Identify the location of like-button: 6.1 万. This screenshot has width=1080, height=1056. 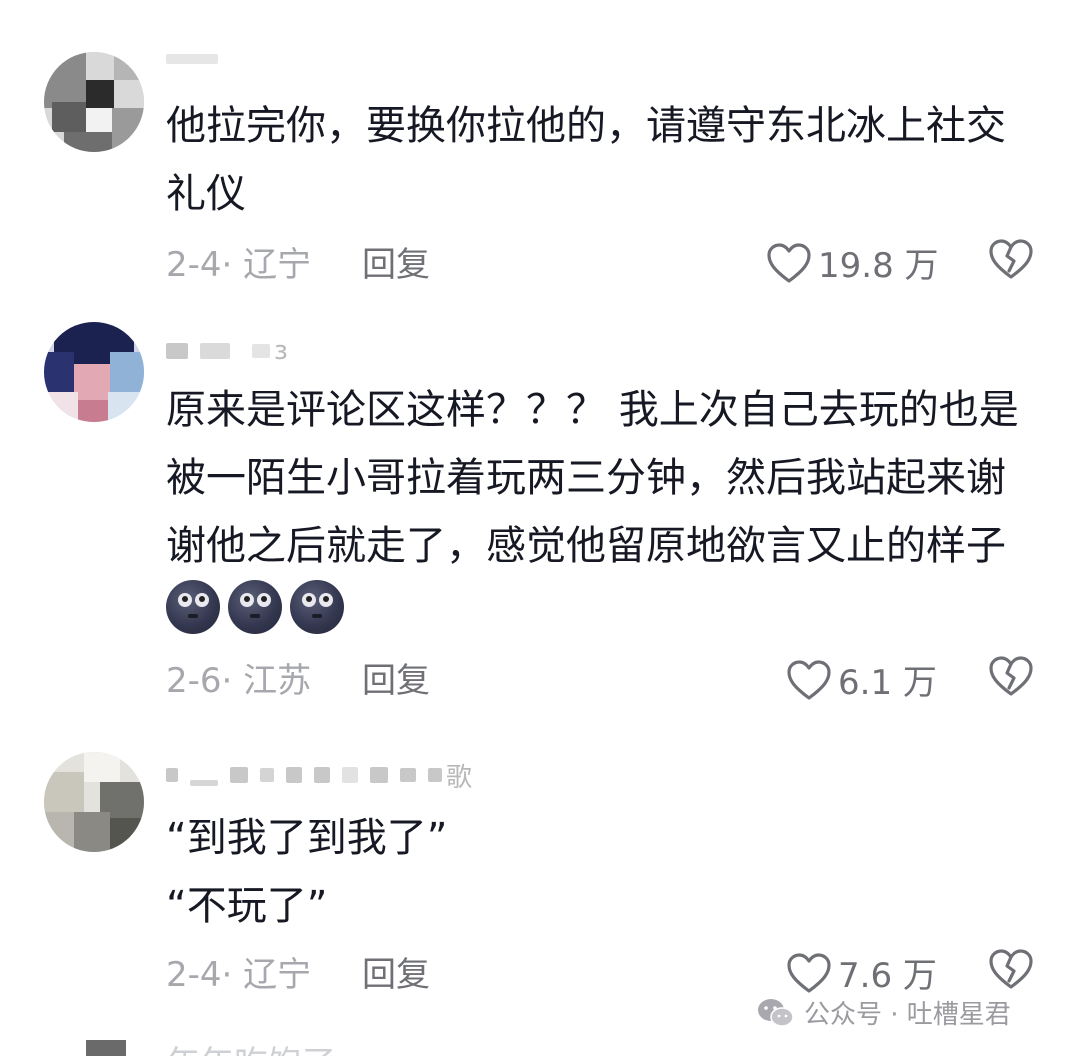
(861, 679).